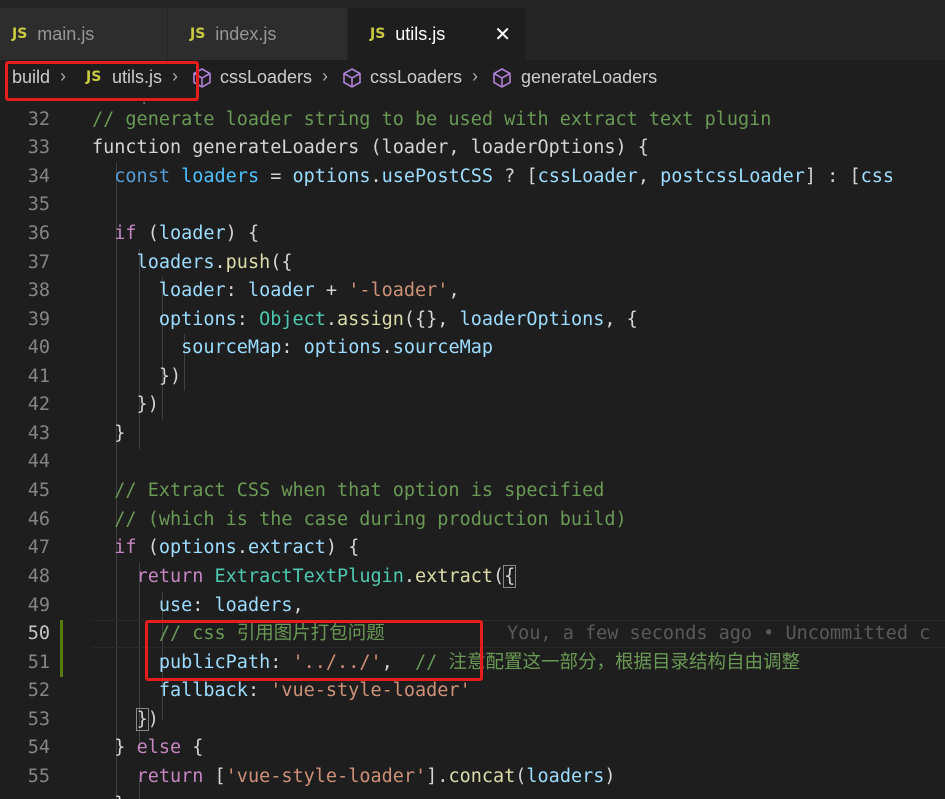 The width and height of the screenshot is (945, 799). What do you see at coordinates (187, 233) in the screenshot?
I see `code-text: if (loader) {` at bounding box center [187, 233].